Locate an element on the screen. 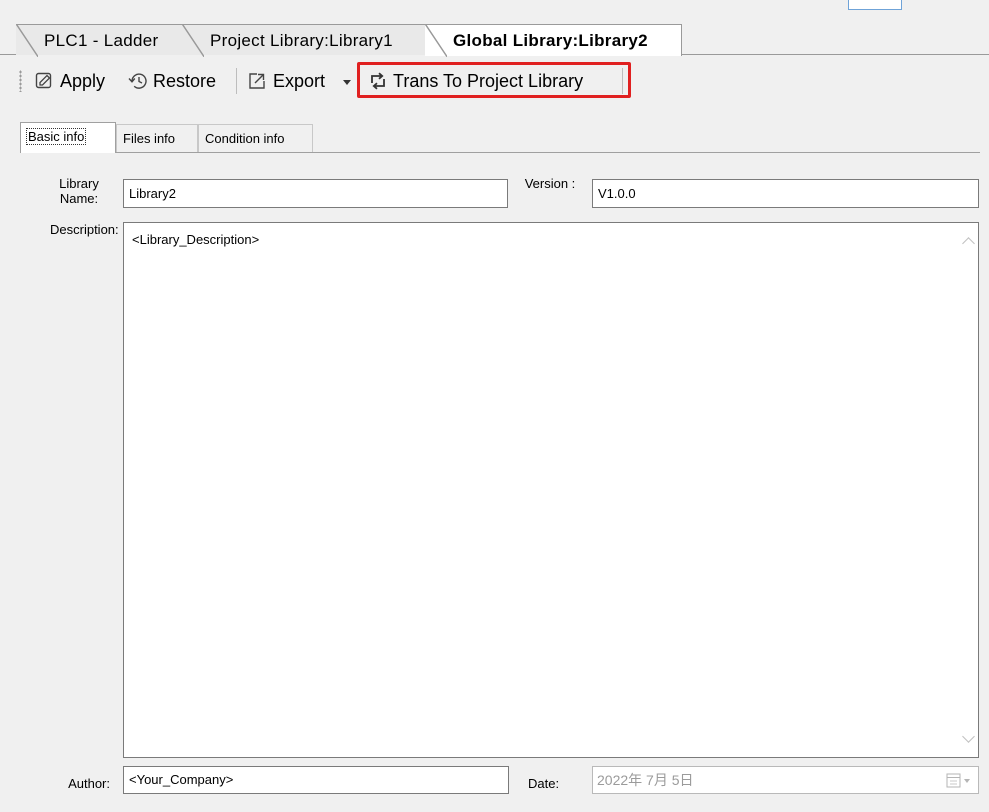 This screenshot has height=812, width=989. date-label: Date: is located at coordinates (544, 783).